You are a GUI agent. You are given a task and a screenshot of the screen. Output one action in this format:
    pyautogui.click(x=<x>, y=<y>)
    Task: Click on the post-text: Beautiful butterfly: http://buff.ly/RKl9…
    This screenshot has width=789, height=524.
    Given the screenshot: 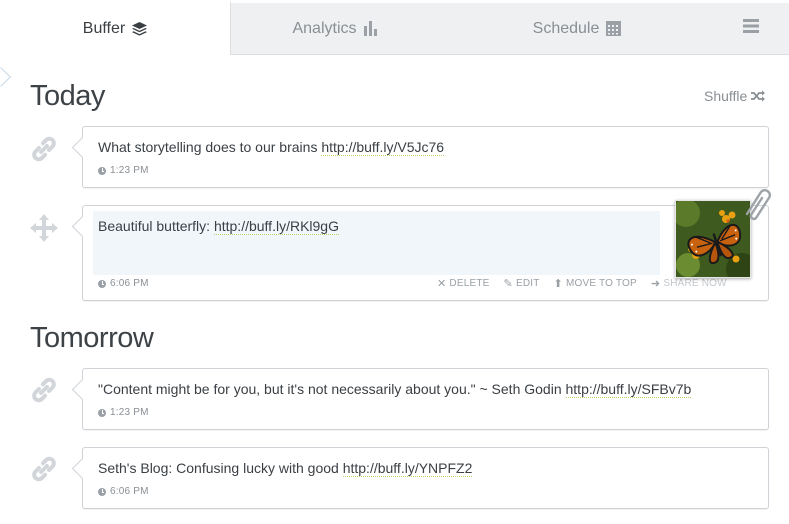 What is the action you would take?
    pyautogui.click(x=218, y=226)
    